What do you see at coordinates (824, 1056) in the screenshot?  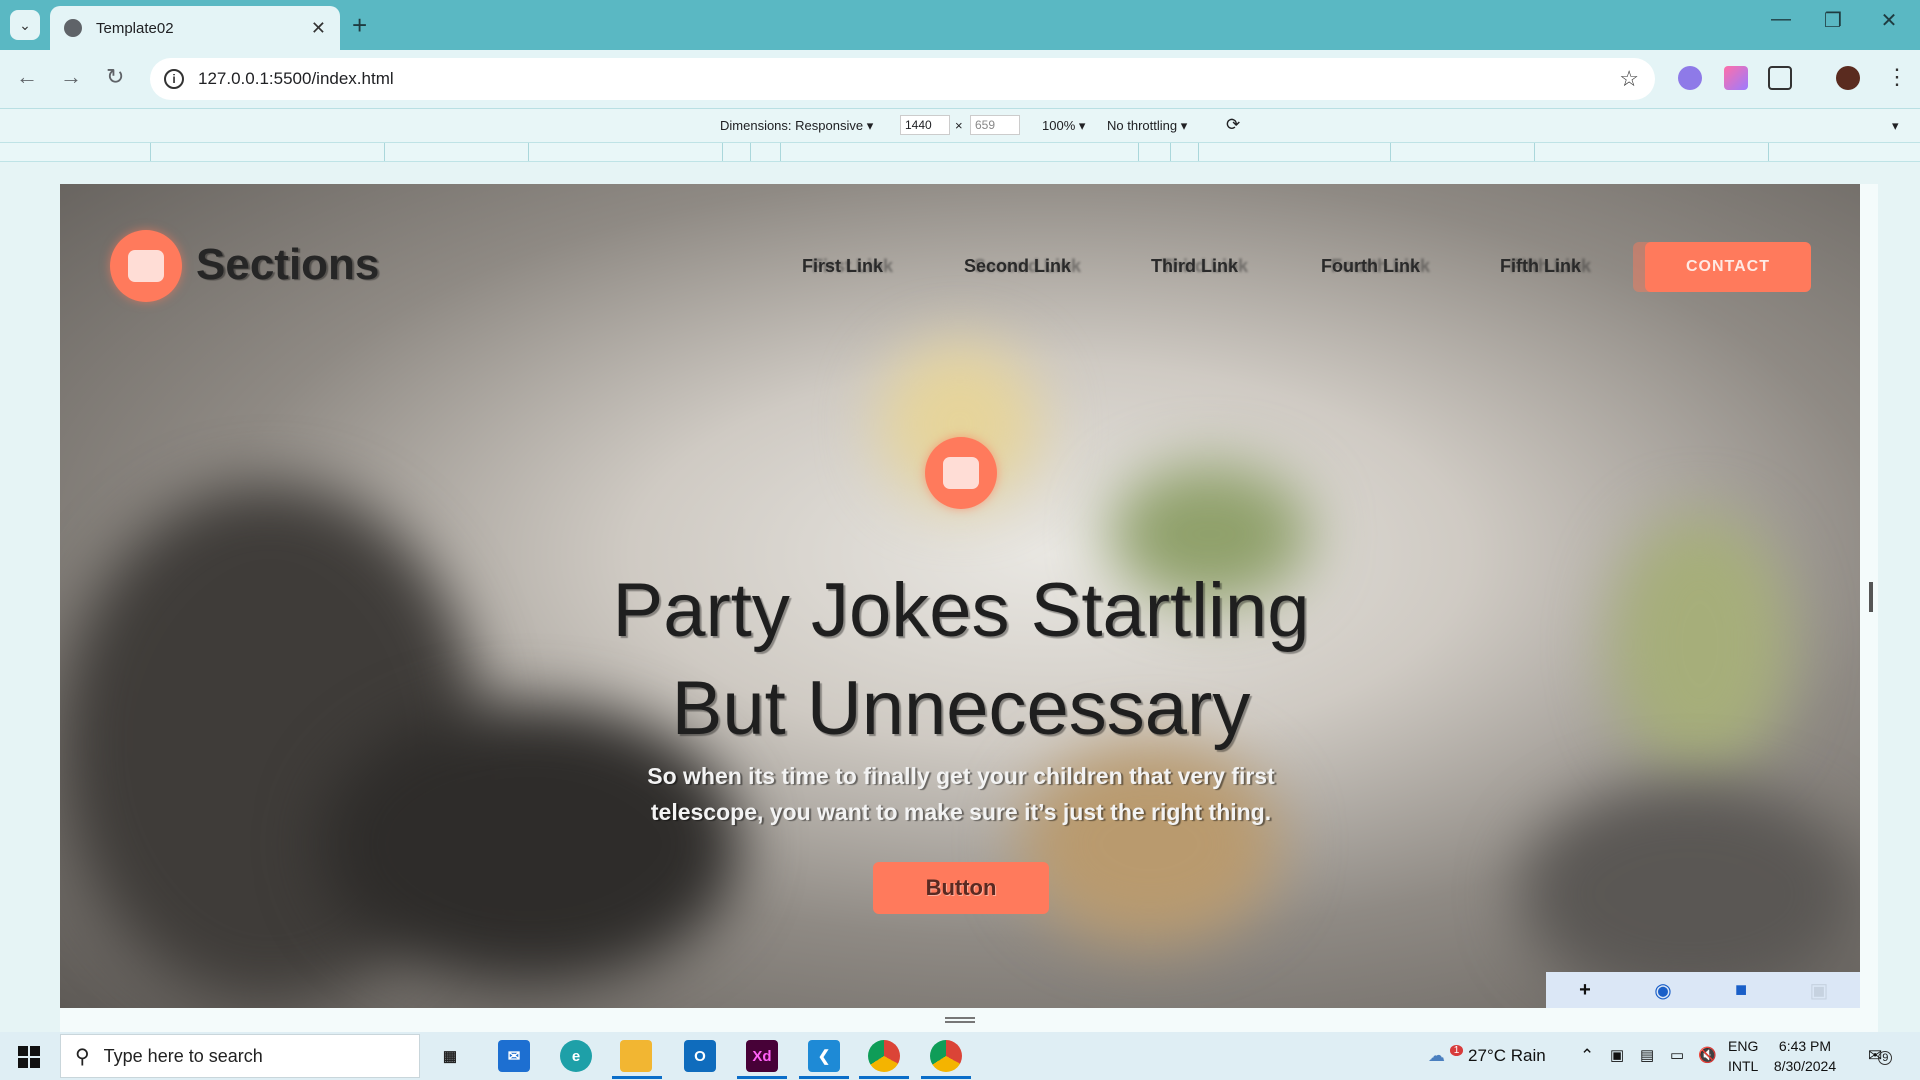 I see `vscode-icon: ❮` at bounding box center [824, 1056].